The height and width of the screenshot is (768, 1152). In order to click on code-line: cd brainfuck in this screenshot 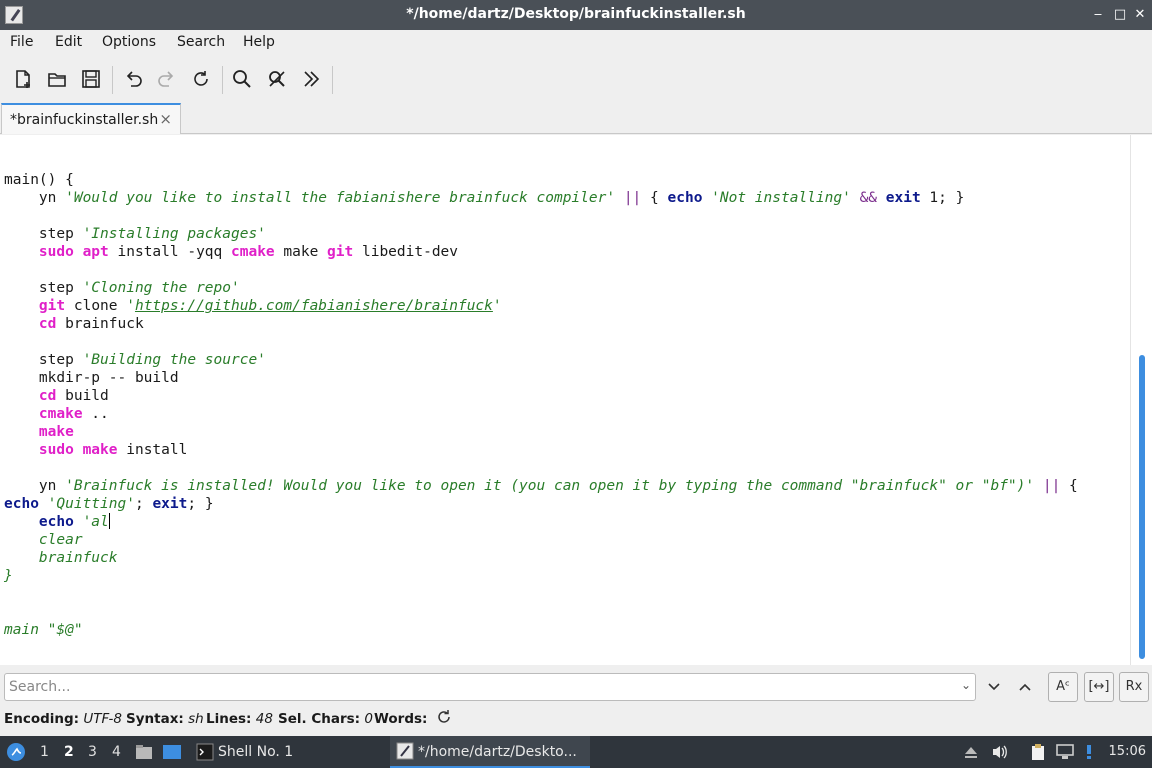, I will do `click(91, 324)`.